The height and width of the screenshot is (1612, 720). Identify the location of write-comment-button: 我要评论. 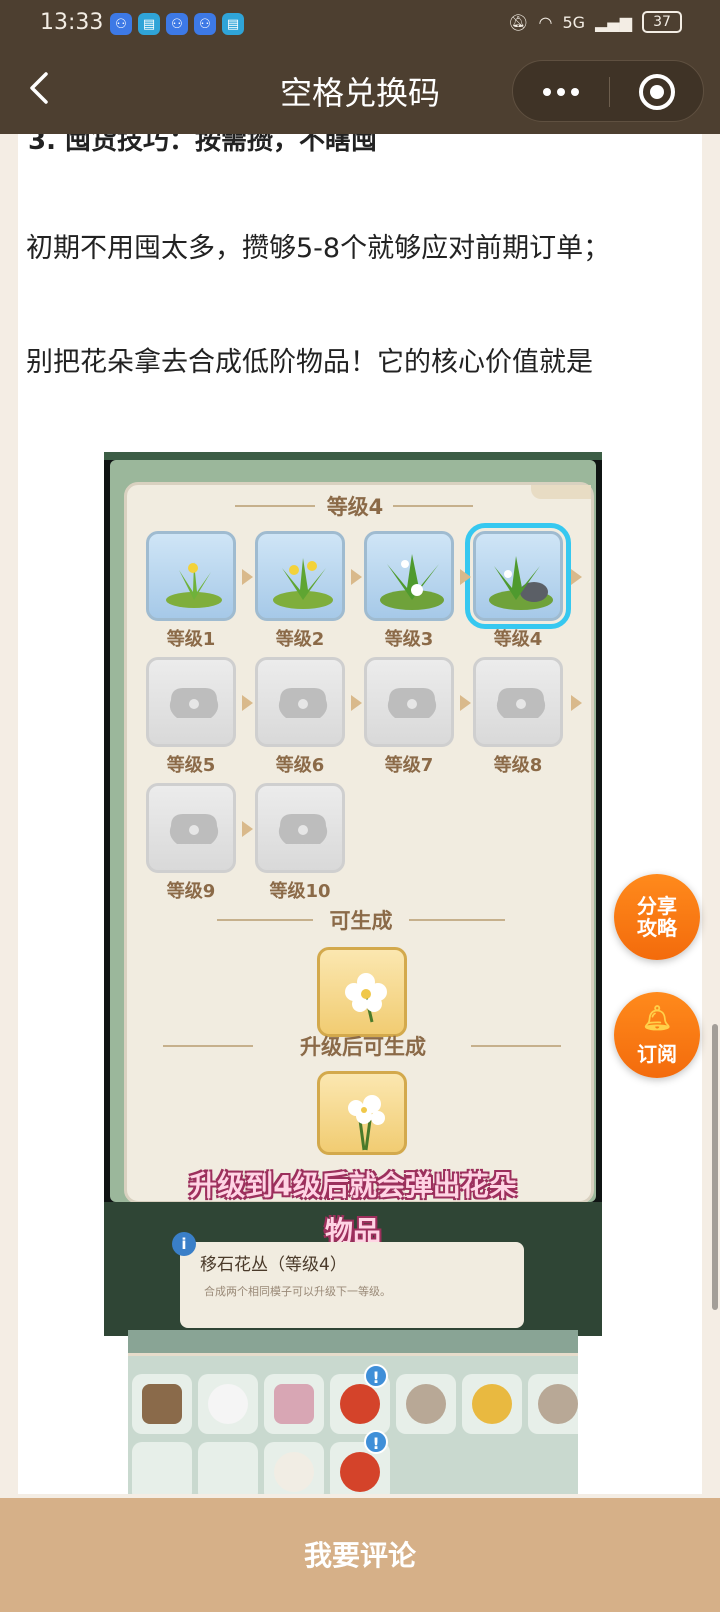
(360, 1554).